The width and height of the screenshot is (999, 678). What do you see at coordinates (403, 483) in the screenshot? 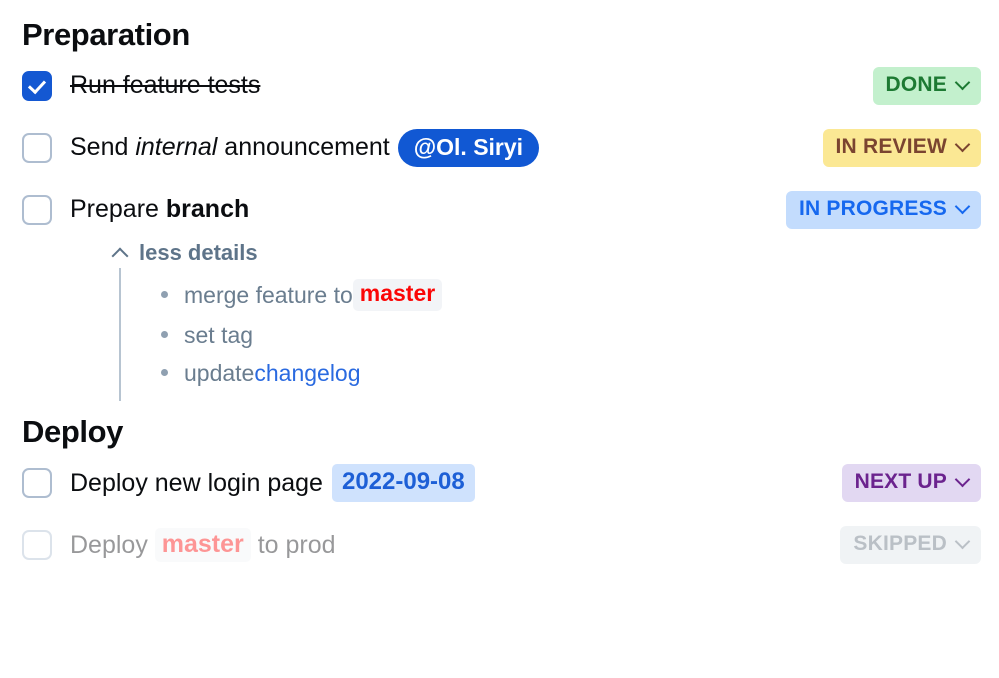
I see `date-chip: 2022-09-08` at bounding box center [403, 483].